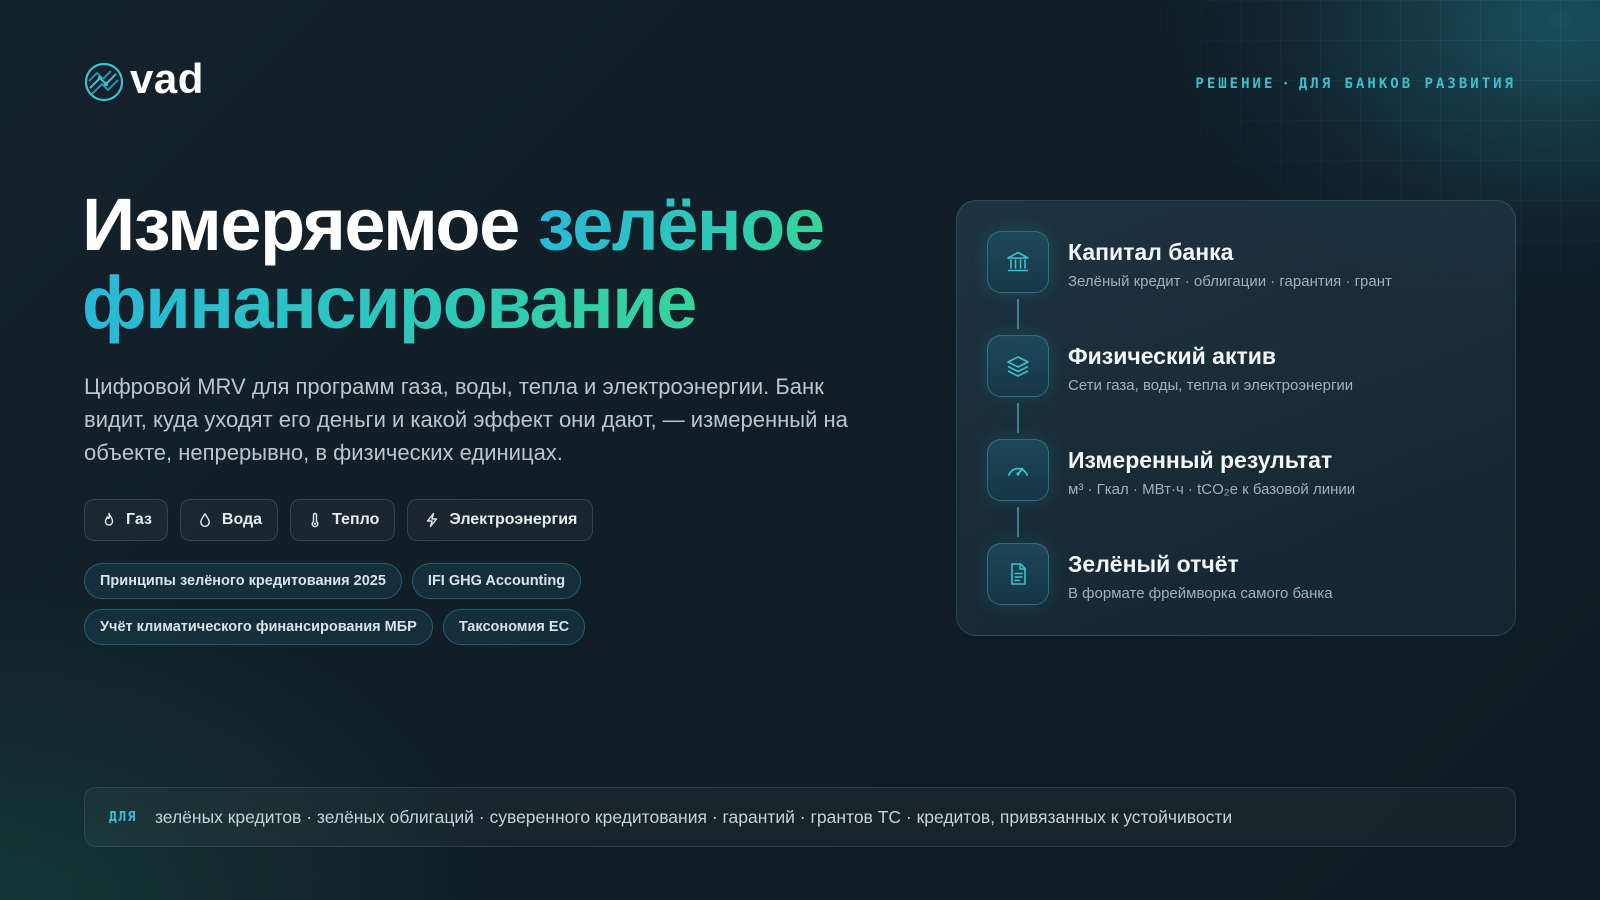 The width and height of the screenshot is (1600, 900). I want to click on flame-icon, so click(109, 519).